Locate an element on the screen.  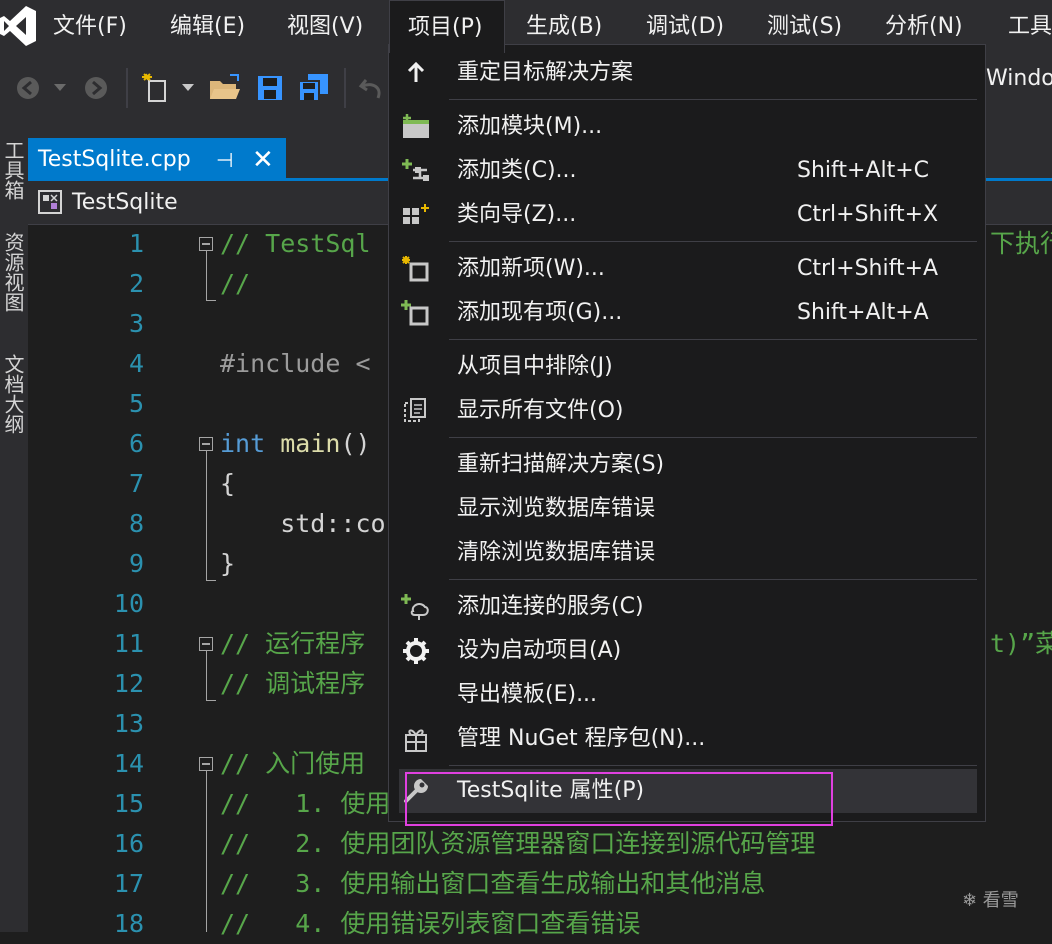
menu-item-label: 从项目中排除(J) is located at coordinates (535, 366).